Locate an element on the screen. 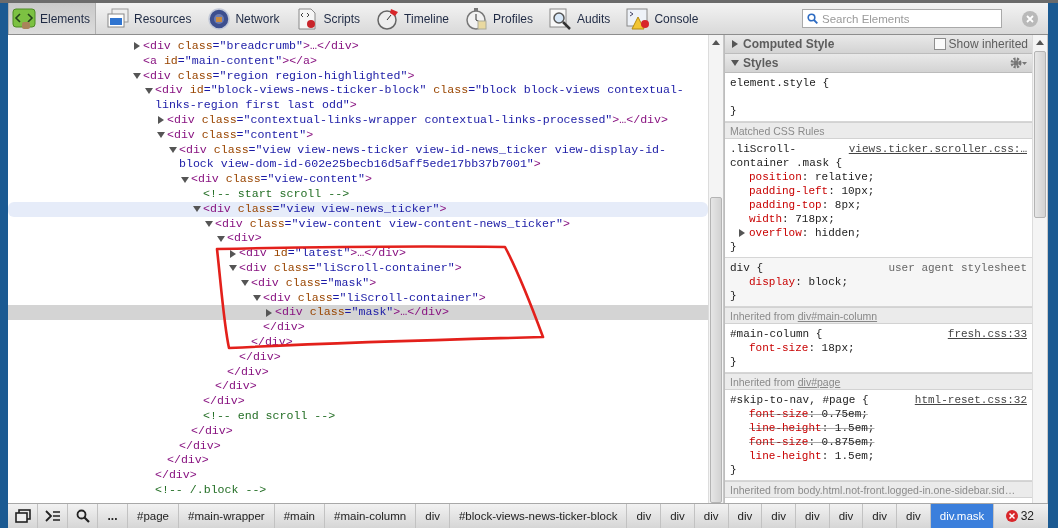  breadcrumb: #main is located at coordinates (299, 516).